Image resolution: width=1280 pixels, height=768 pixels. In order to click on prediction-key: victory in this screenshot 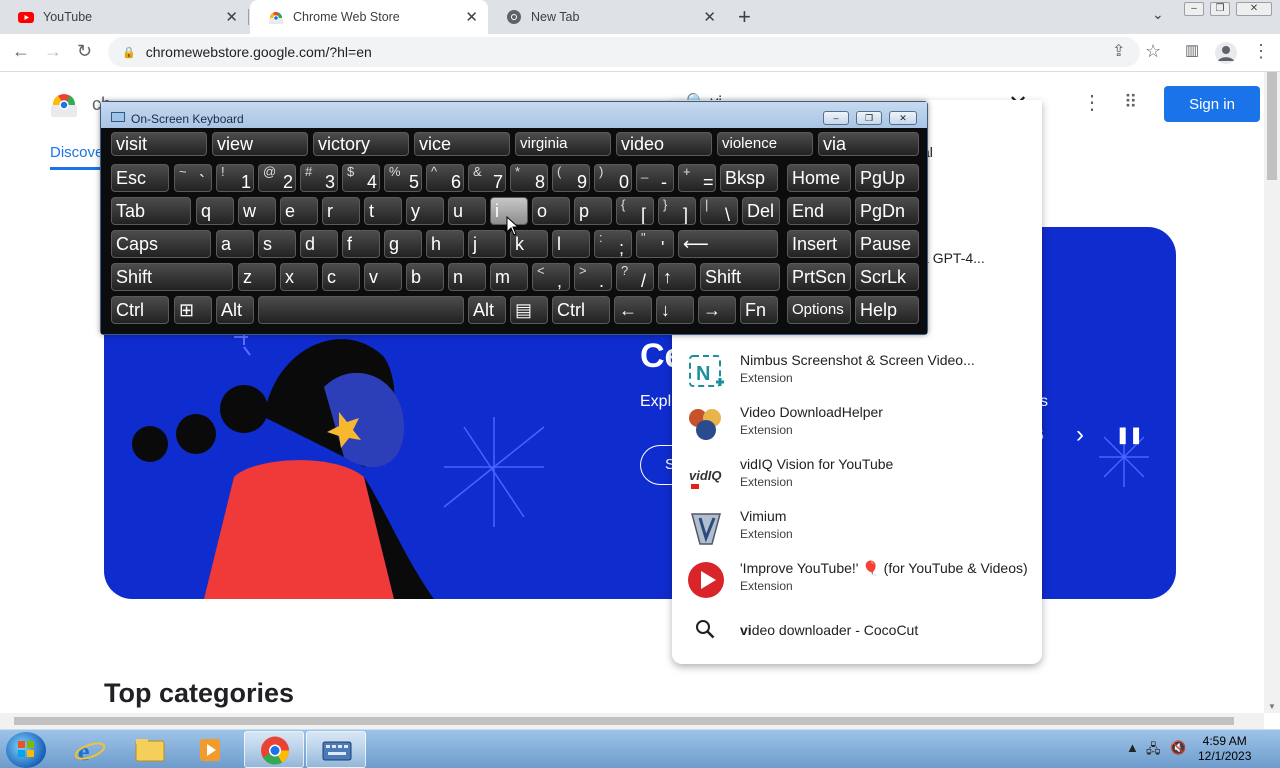, I will do `click(361, 144)`.